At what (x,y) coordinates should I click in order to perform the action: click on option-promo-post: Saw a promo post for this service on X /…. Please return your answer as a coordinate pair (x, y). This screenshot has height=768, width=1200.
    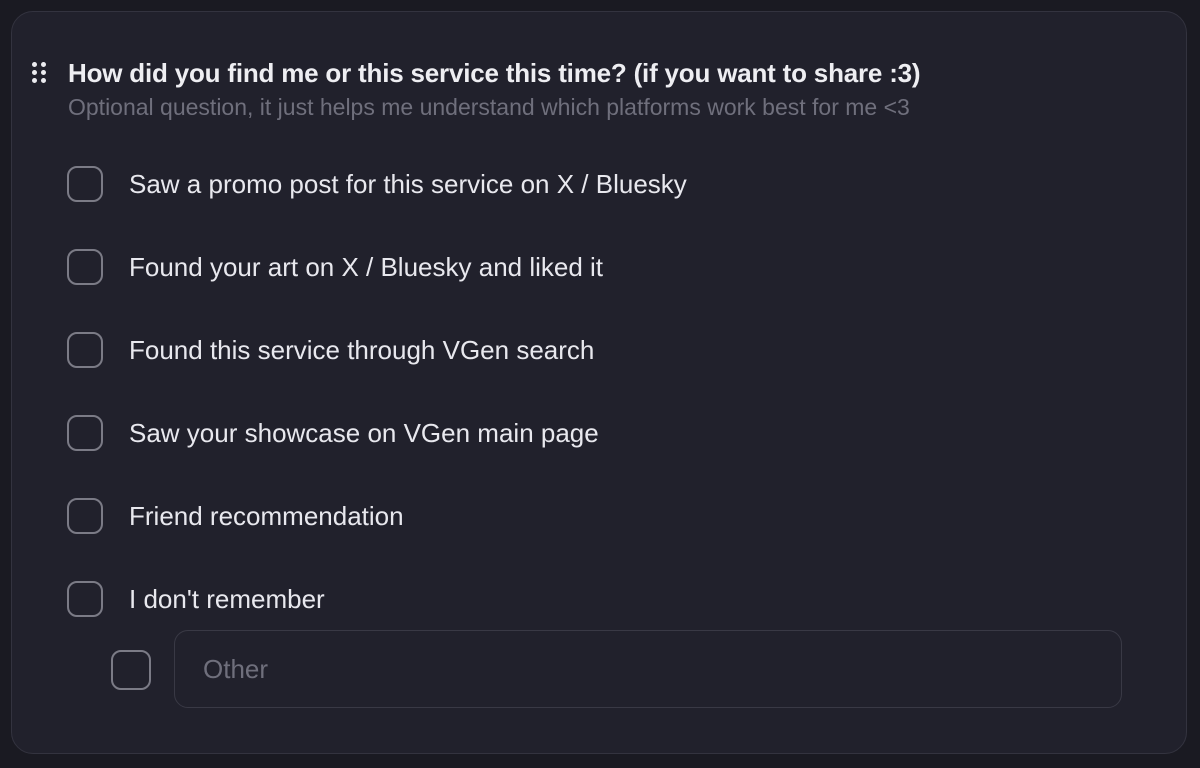
    Looking at the image, I should click on (377, 184).